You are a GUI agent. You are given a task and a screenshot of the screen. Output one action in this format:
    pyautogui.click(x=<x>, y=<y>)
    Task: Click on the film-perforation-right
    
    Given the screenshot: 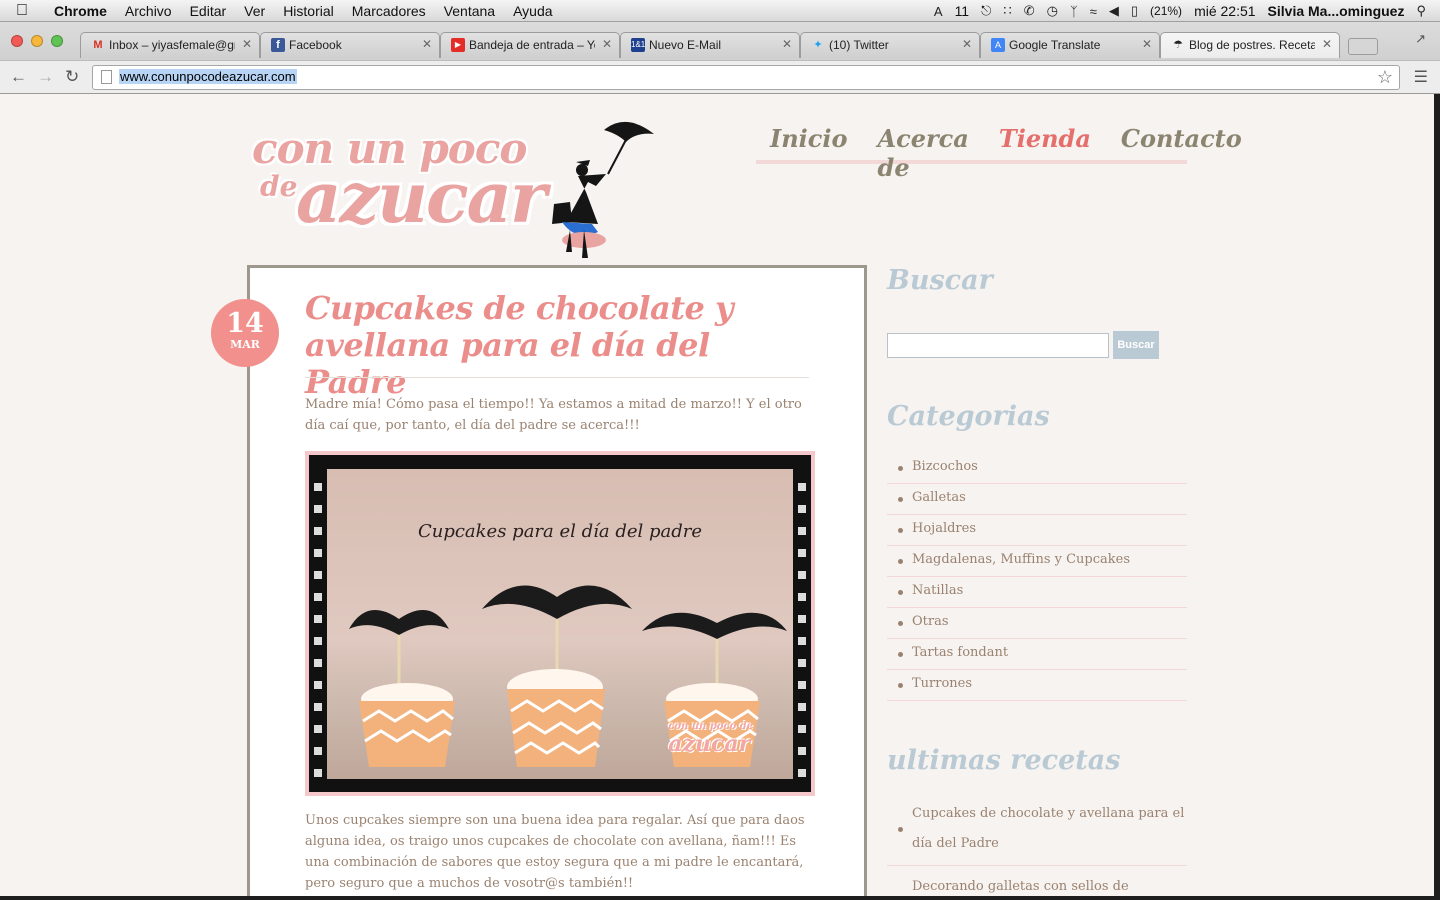 What is the action you would take?
    pyautogui.click(x=802, y=624)
    